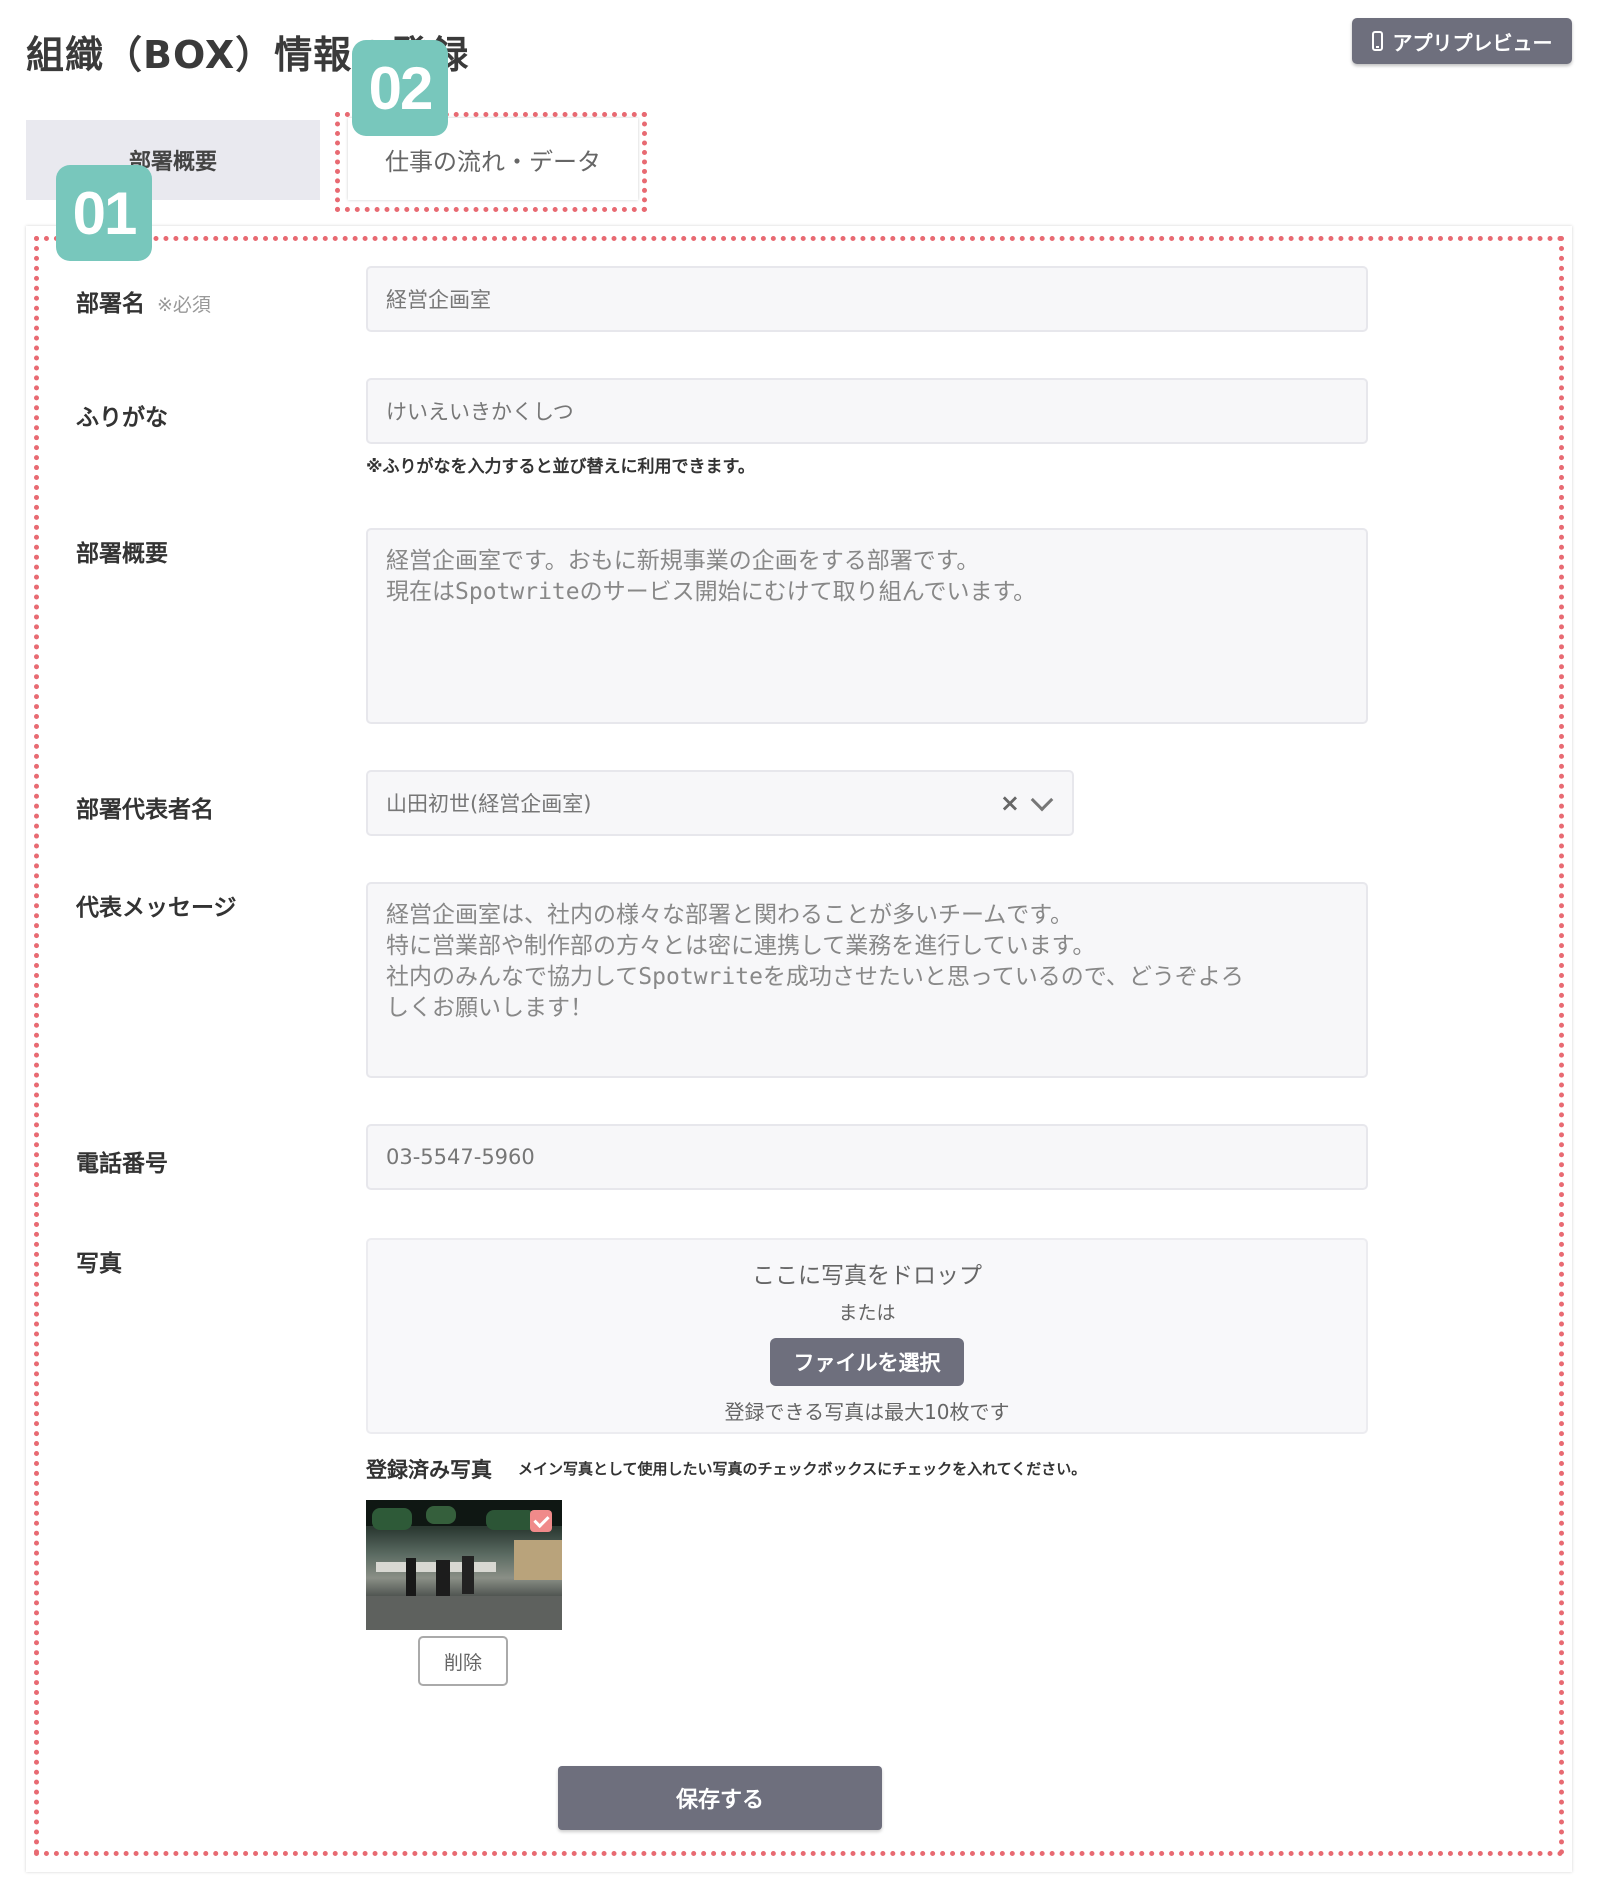 This screenshot has width=1600, height=1880. I want to click on app-preview-button: アプリプレビュー, so click(1462, 41).